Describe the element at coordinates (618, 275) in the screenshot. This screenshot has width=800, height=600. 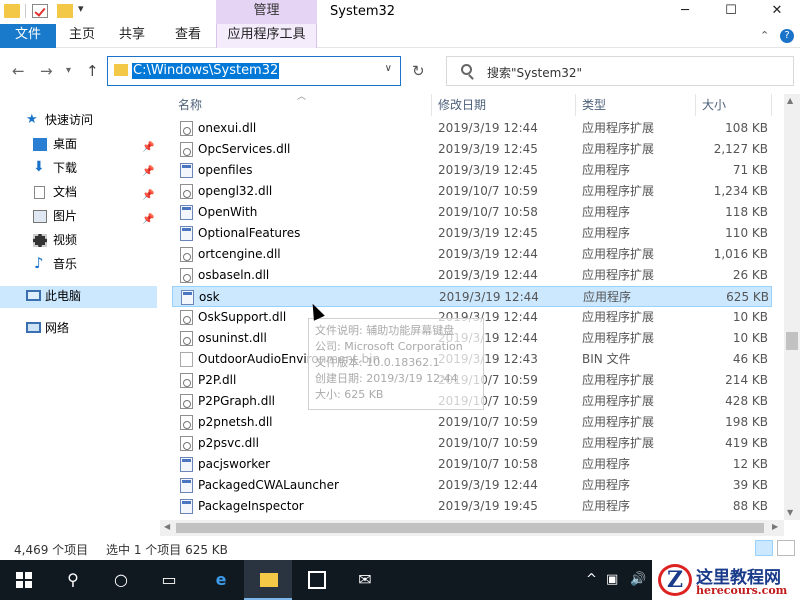
I see `file-type: 应用程序扩展` at that location.